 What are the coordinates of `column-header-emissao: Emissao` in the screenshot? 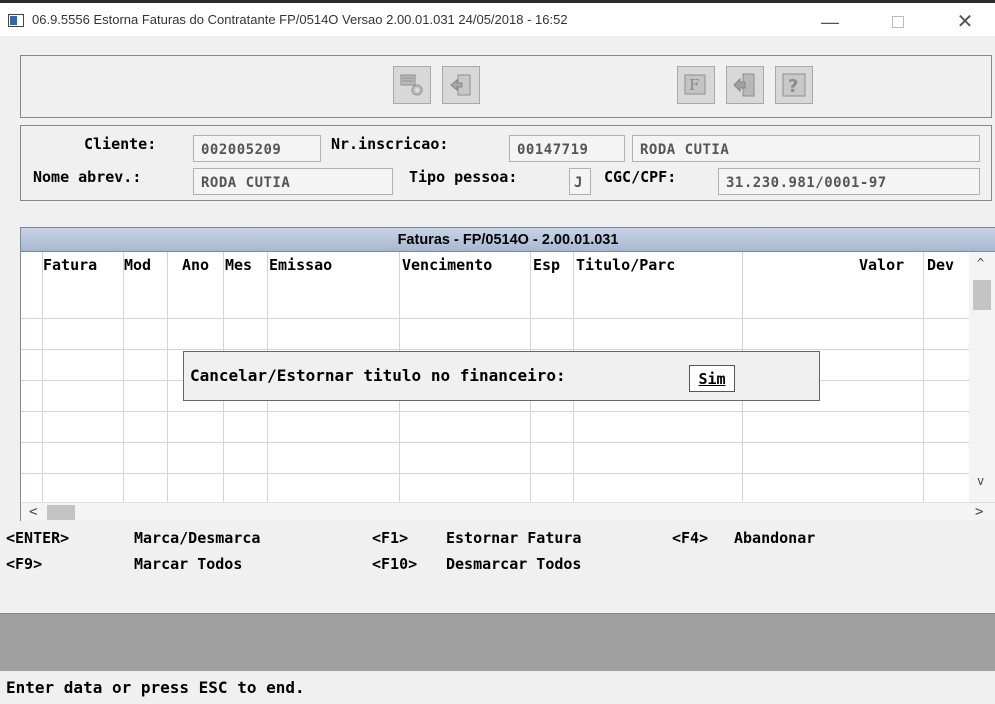 It's located at (300, 265).